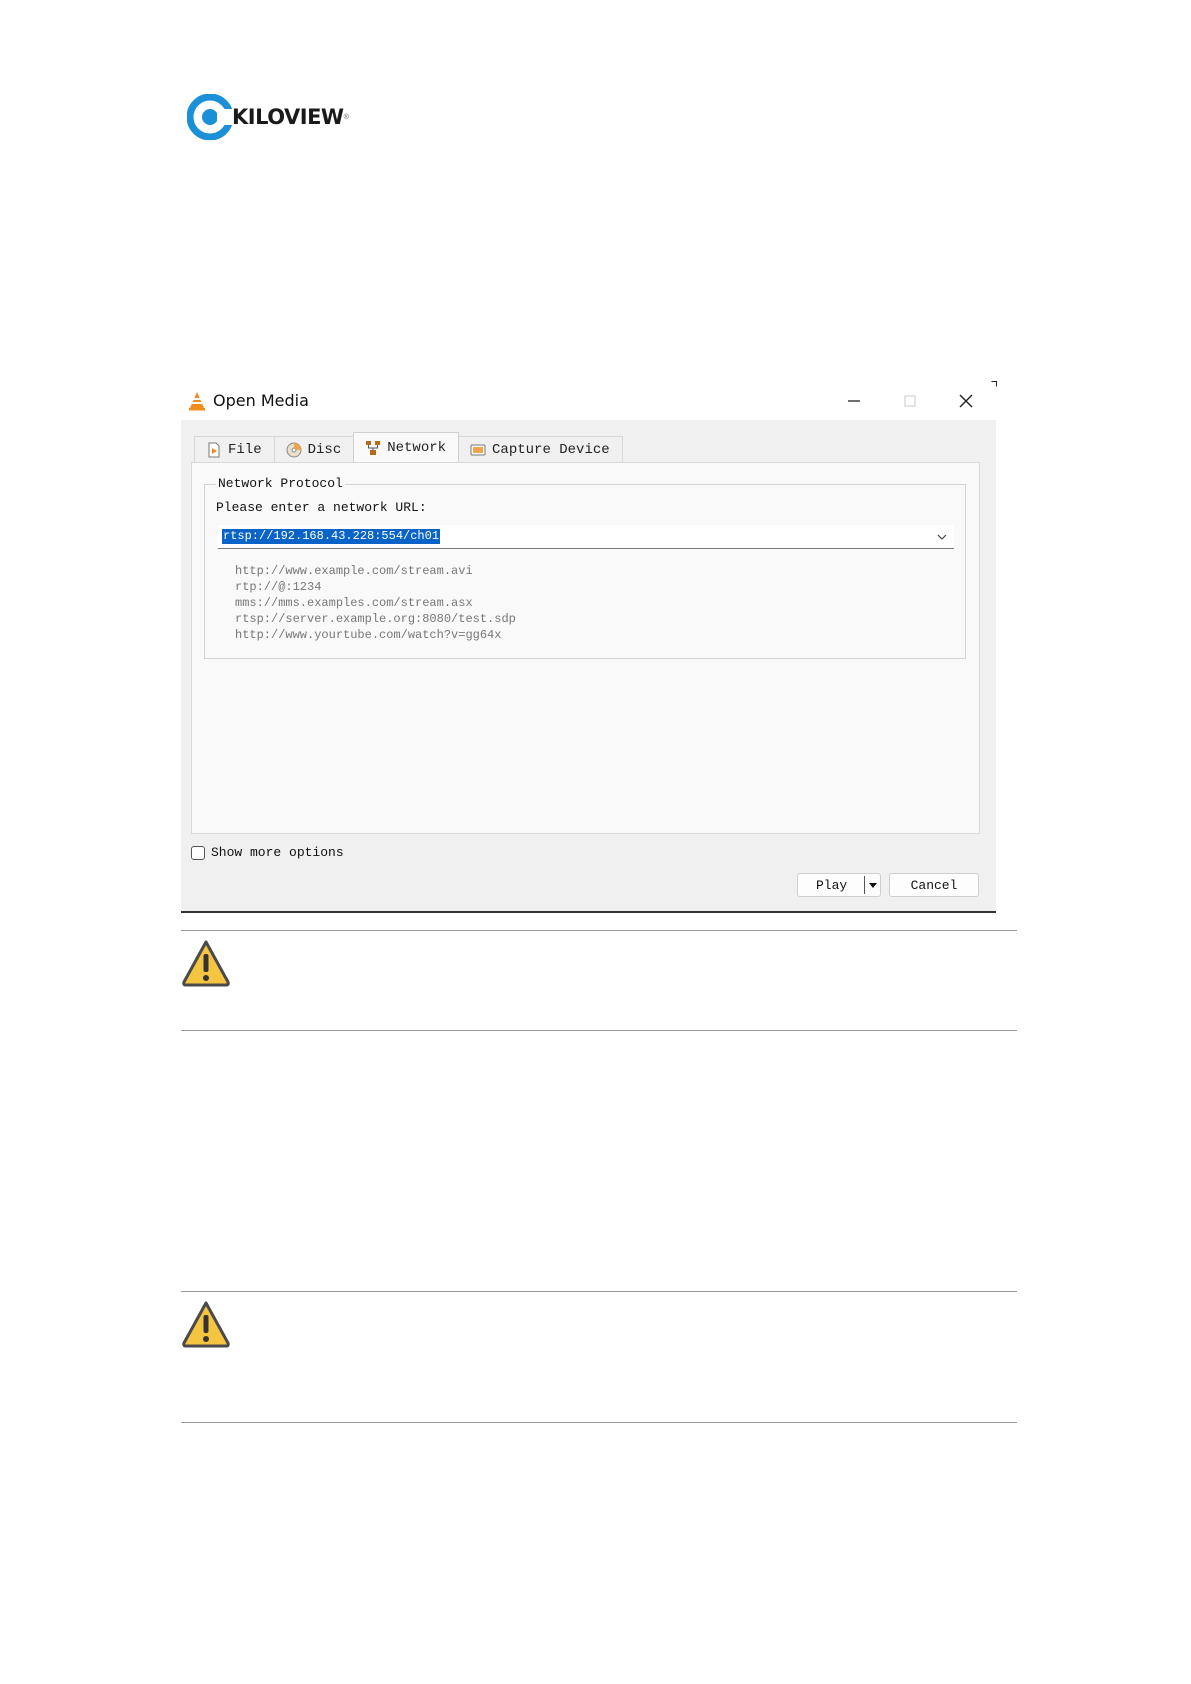 This screenshot has width=1191, height=1684. I want to click on chevron-down-icon, so click(942, 537).